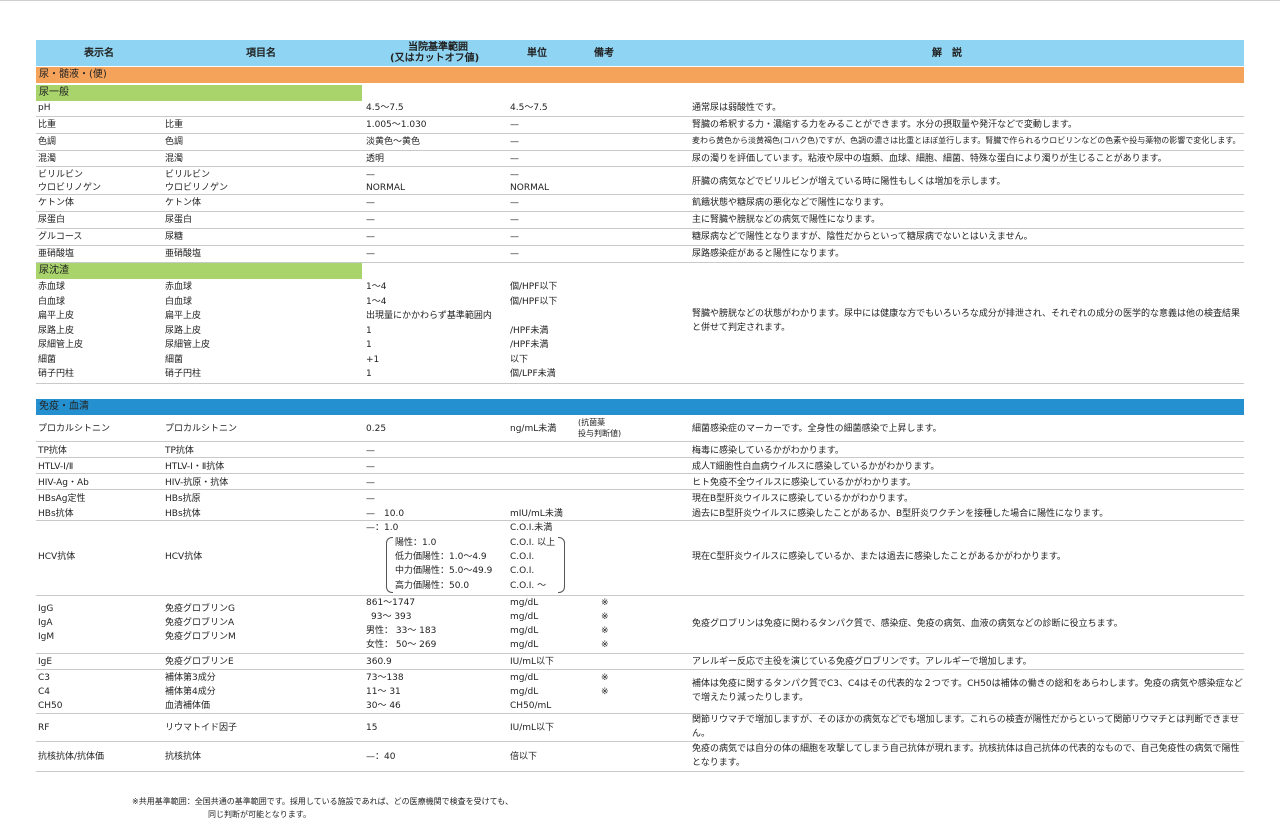 The height and width of the screenshot is (828, 1280). Describe the element at coordinates (52, 451) in the screenshot. I see `immune-row-name: TP抗体` at that location.